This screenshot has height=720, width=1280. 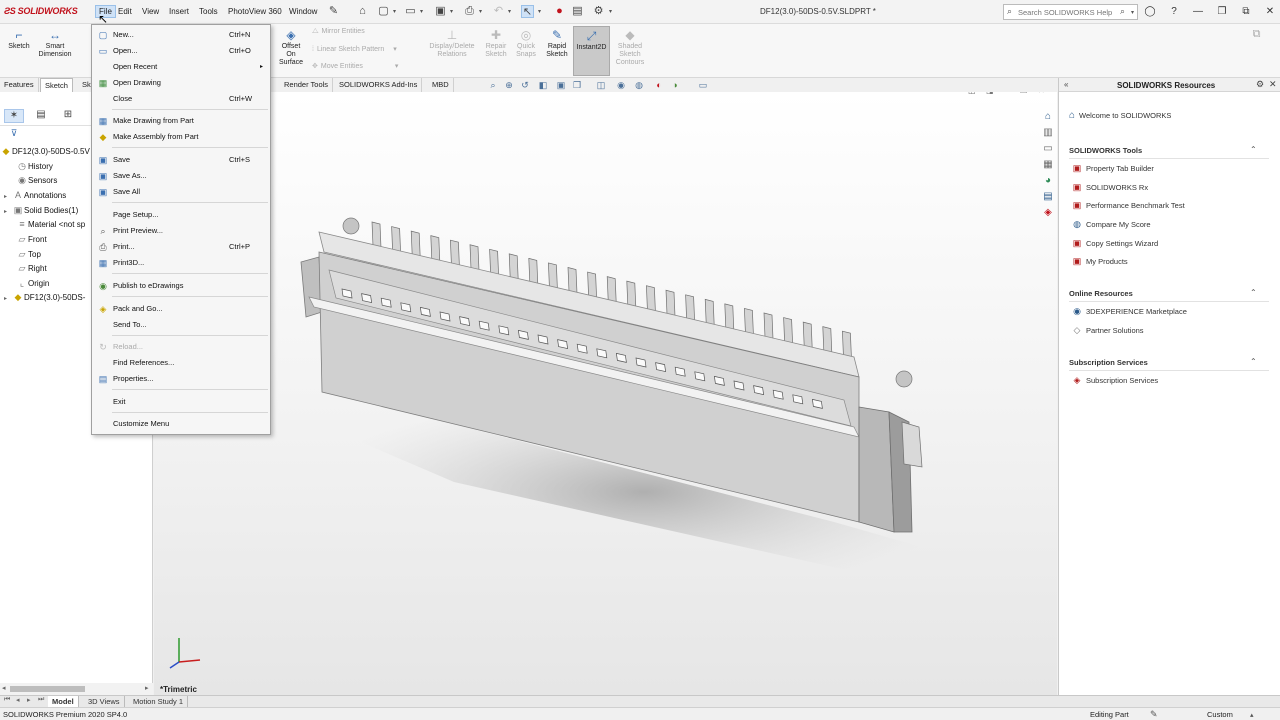 I want to click on viewport-tile-icon: ◫, so click(x=972, y=93).